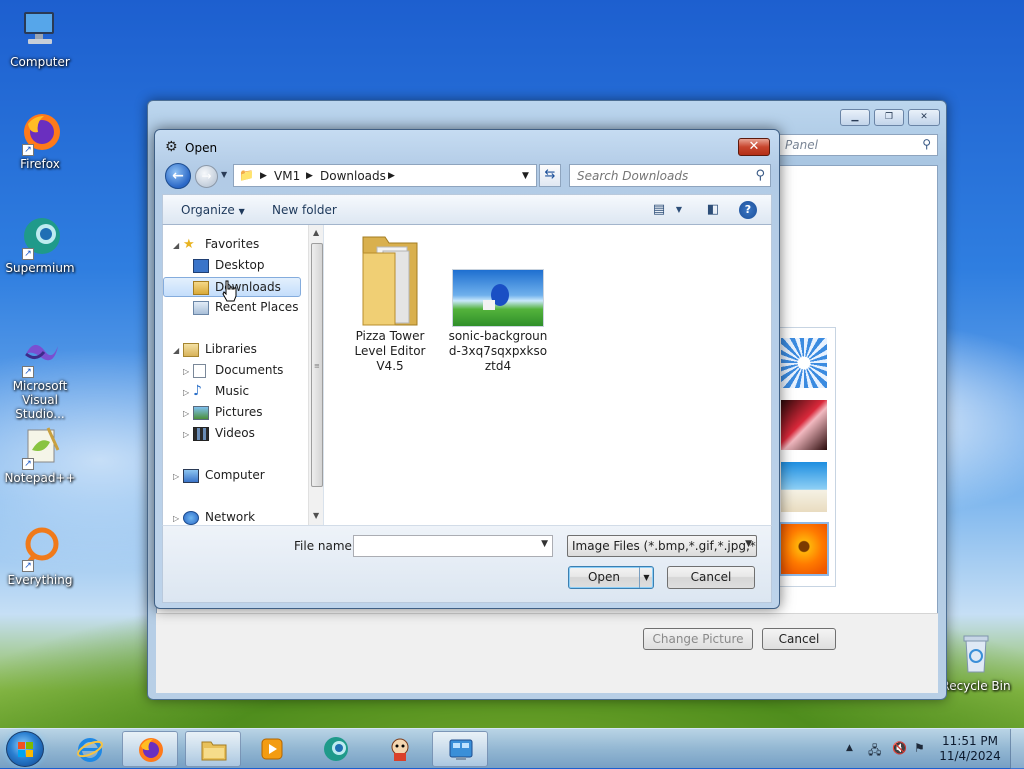  I want to click on search-input, so click(660, 175).